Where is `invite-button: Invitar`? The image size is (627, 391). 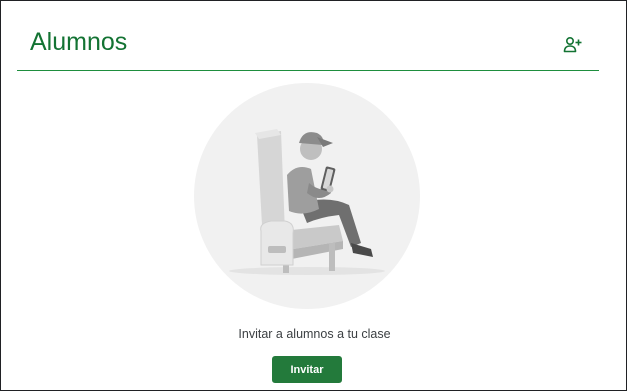 invite-button: Invitar is located at coordinates (307, 369).